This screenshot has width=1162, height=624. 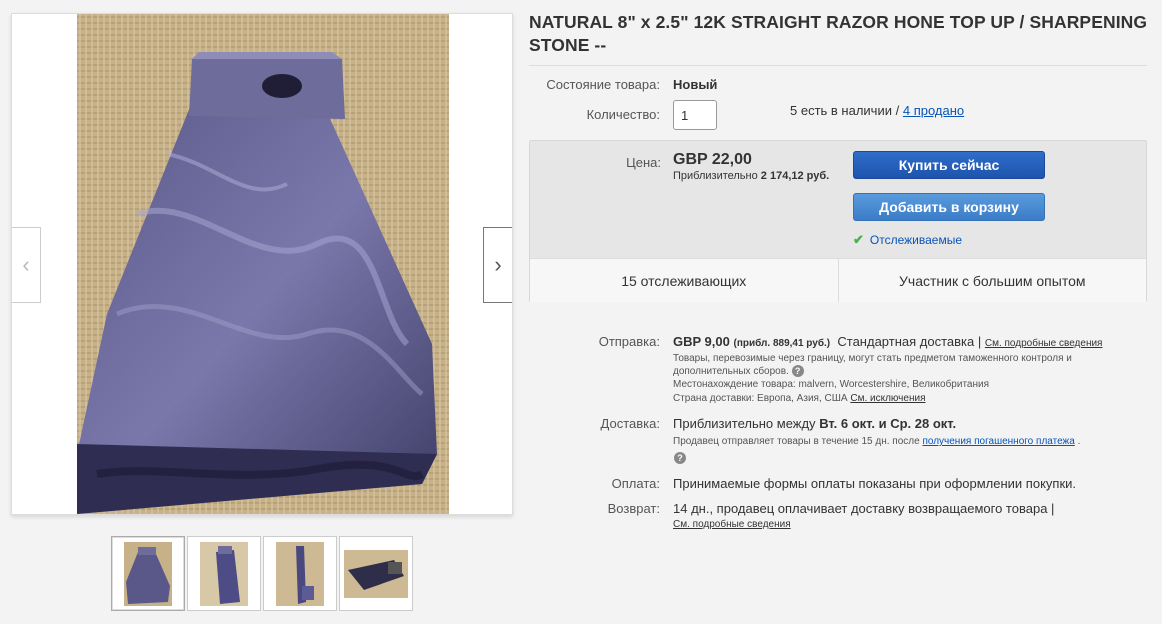 What do you see at coordinates (714, 398) in the screenshot?
I see `countries-label: Страна доставки:` at bounding box center [714, 398].